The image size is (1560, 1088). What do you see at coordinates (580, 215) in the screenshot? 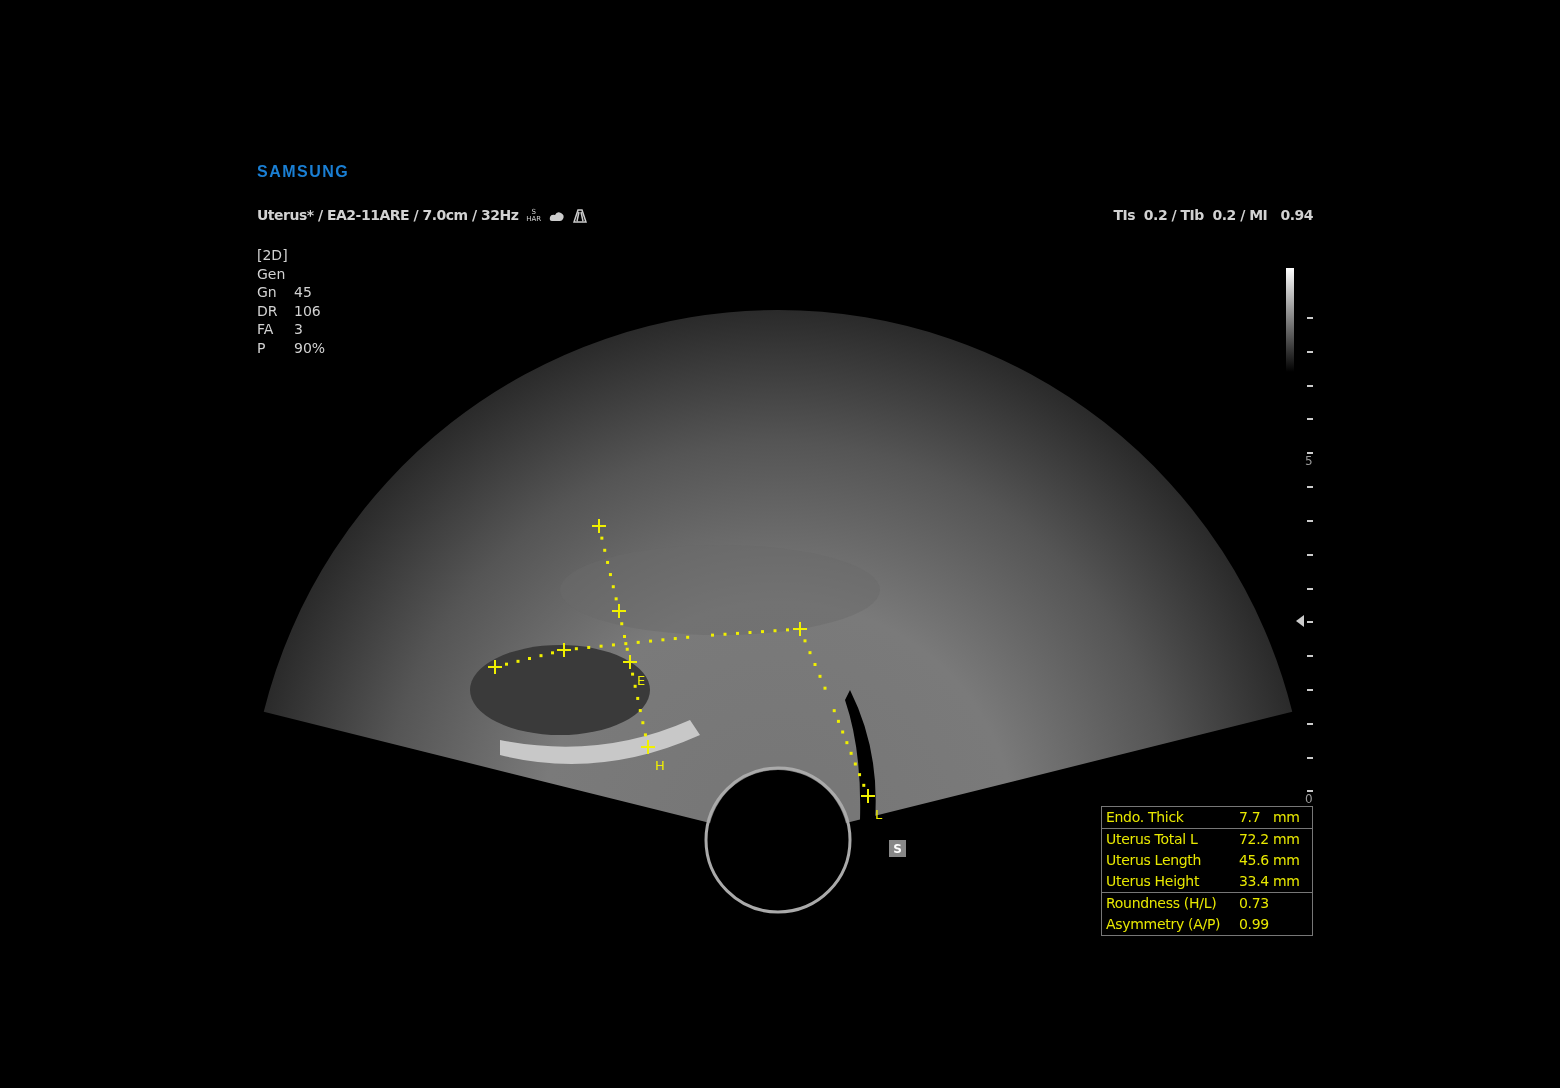
I see `probe-icon` at bounding box center [580, 215].